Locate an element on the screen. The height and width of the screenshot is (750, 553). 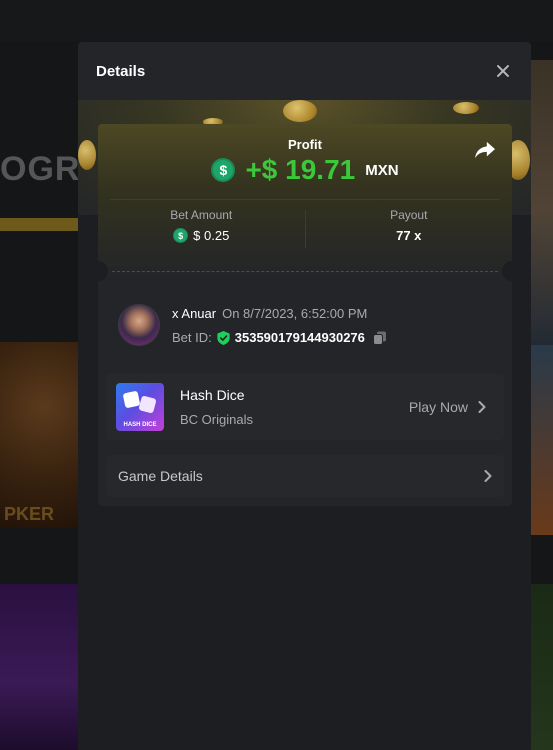
background-game-tile is located at coordinates (40, 435).